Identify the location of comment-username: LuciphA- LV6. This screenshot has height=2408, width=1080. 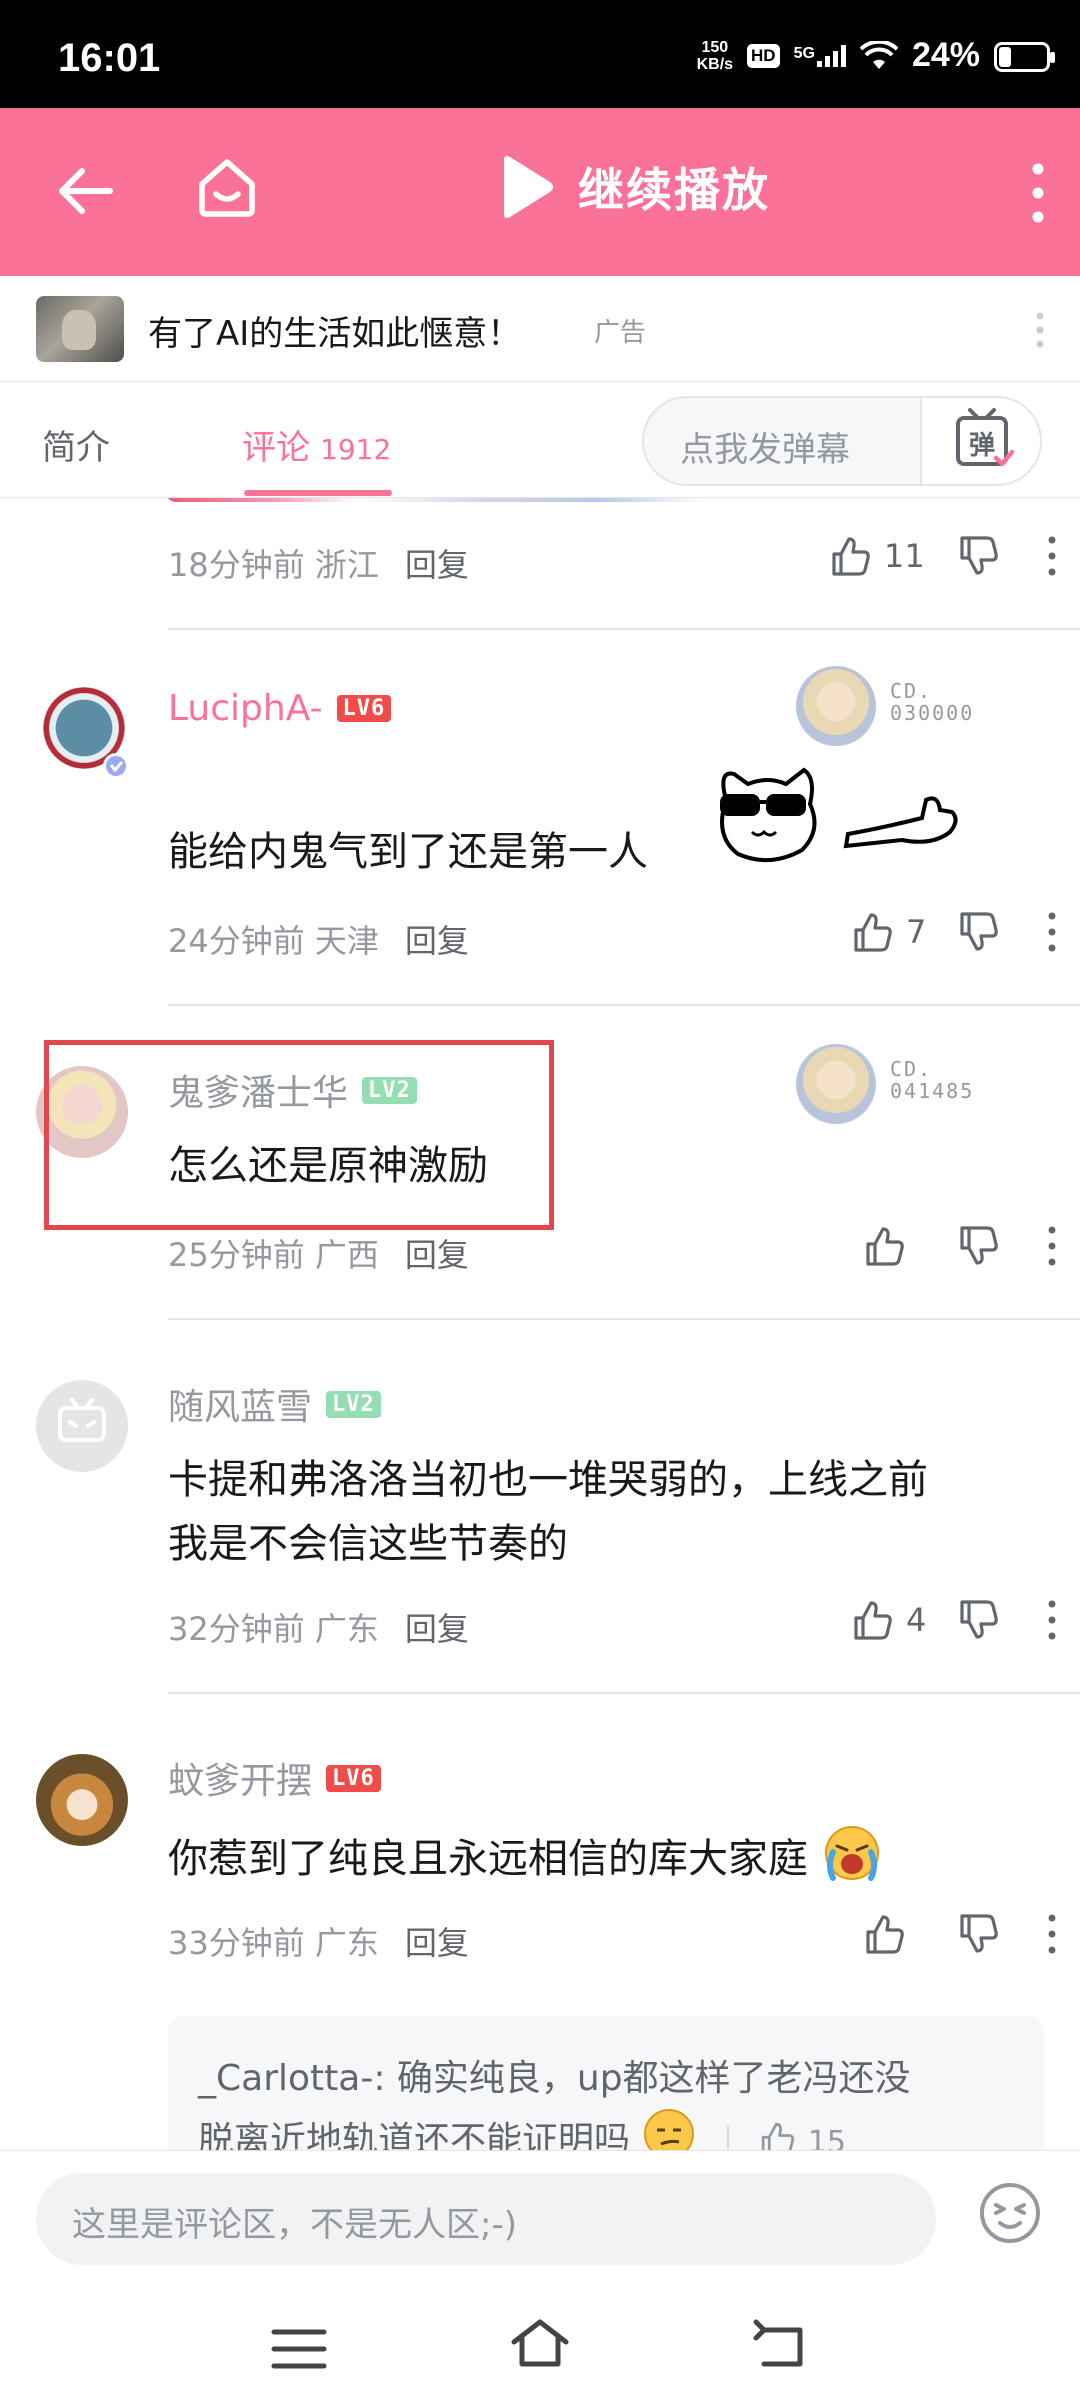
(280, 708).